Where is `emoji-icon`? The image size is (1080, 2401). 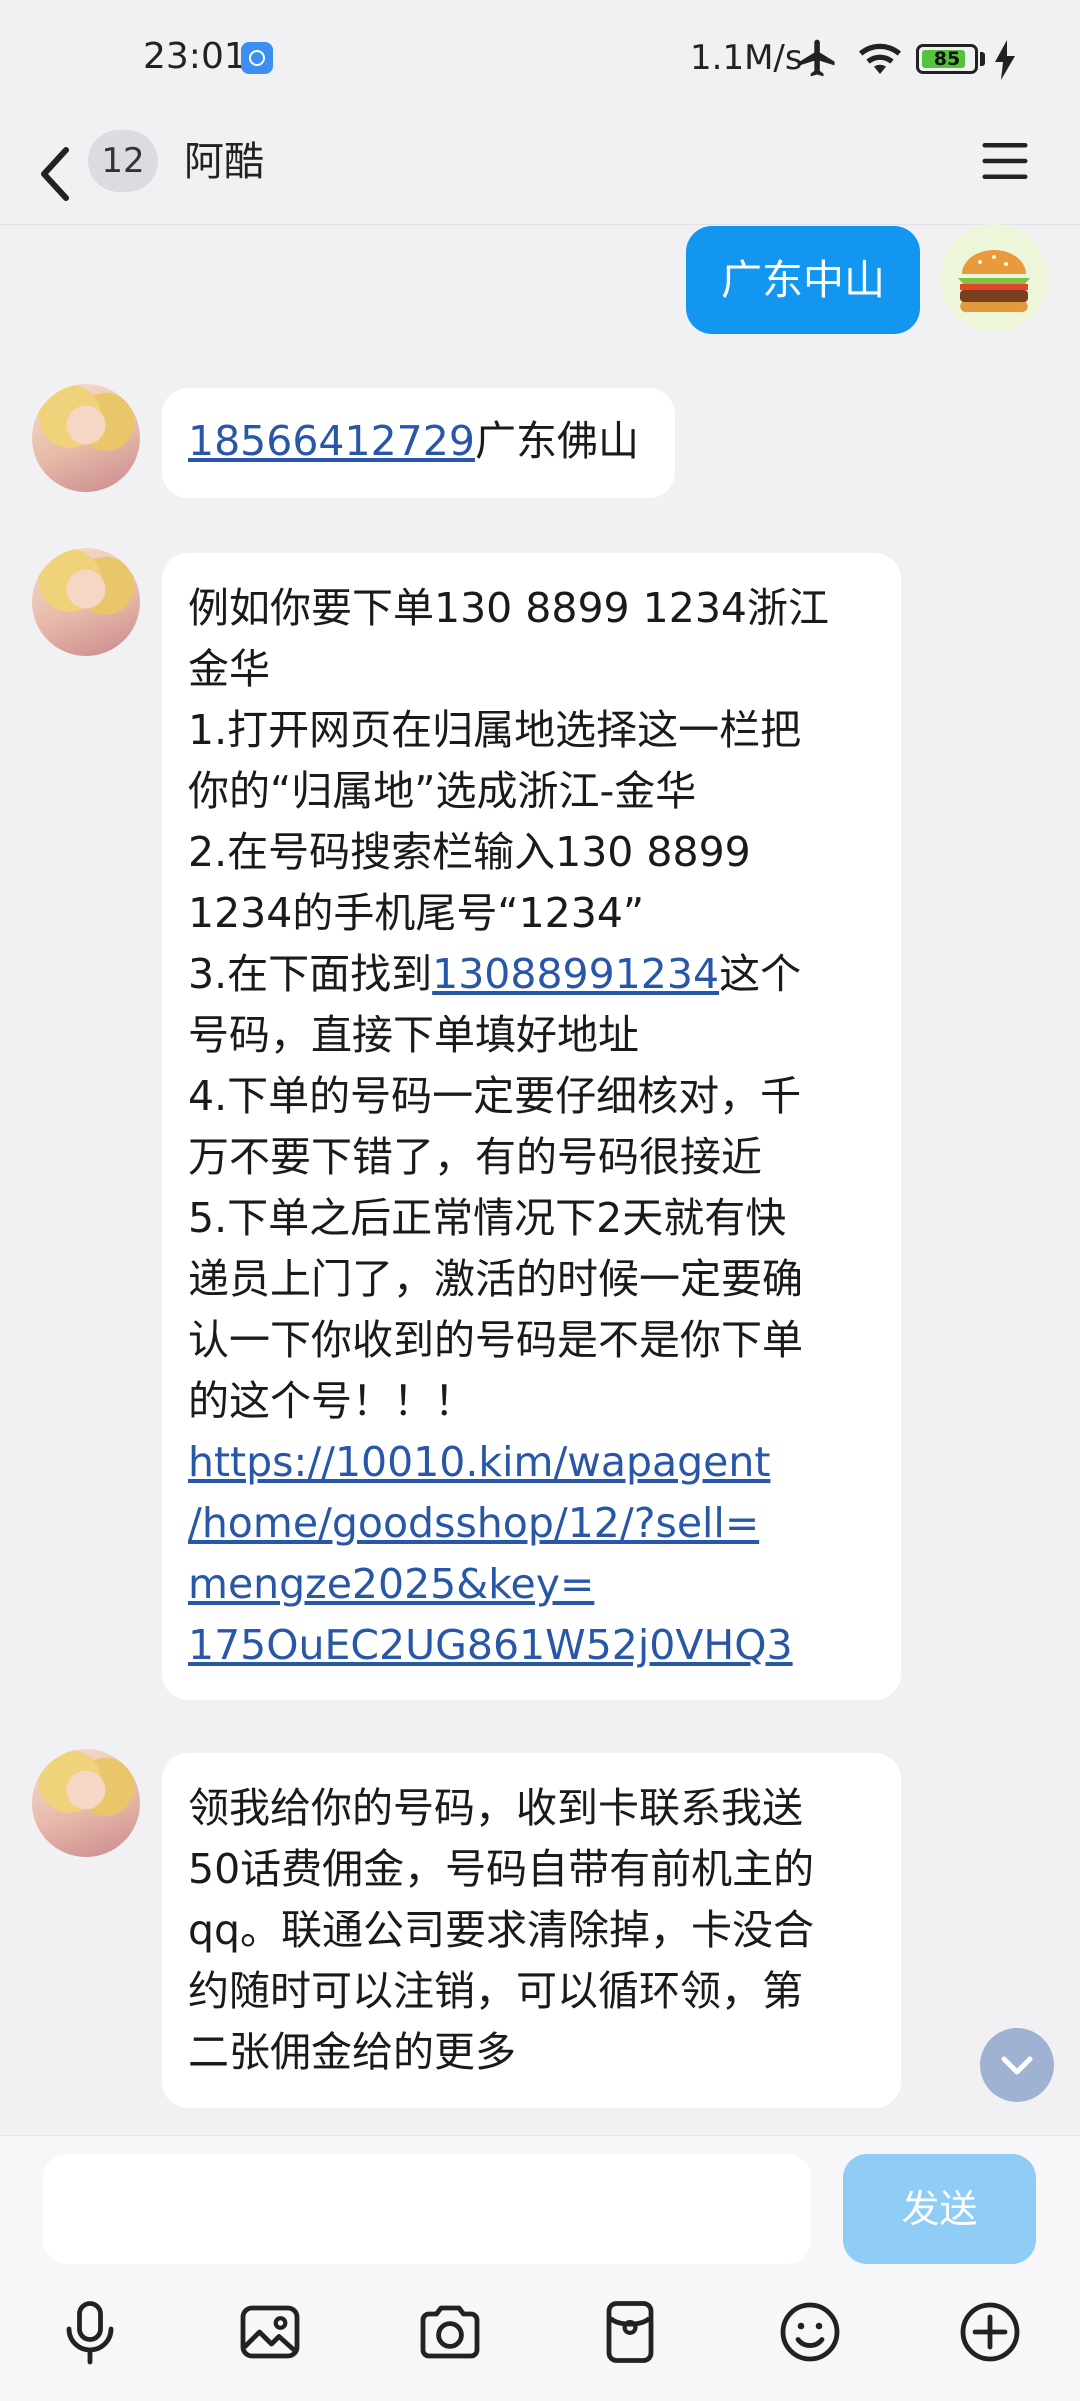 emoji-icon is located at coordinates (810, 2332).